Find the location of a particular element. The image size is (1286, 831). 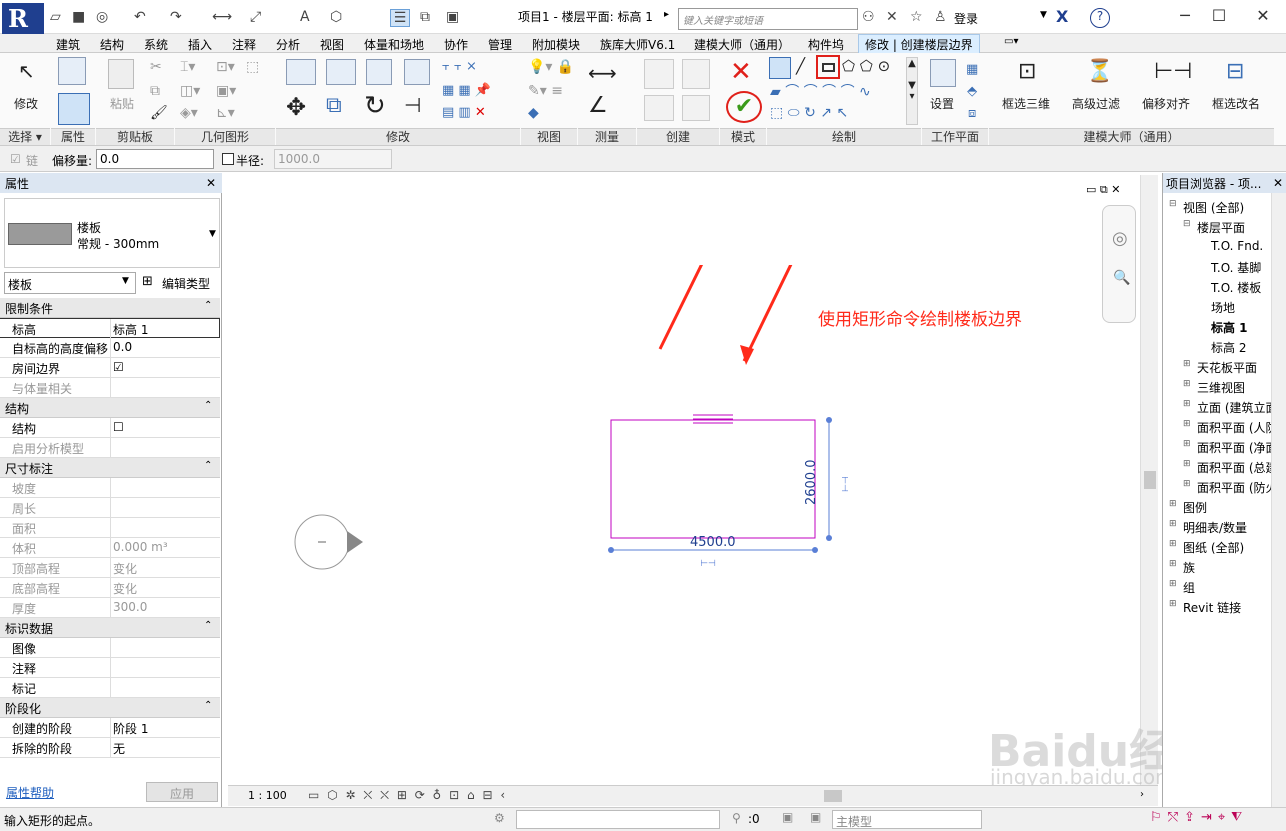

type-selector: 楼板 常规 - 300mm ▼ is located at coordinates (112, 233).